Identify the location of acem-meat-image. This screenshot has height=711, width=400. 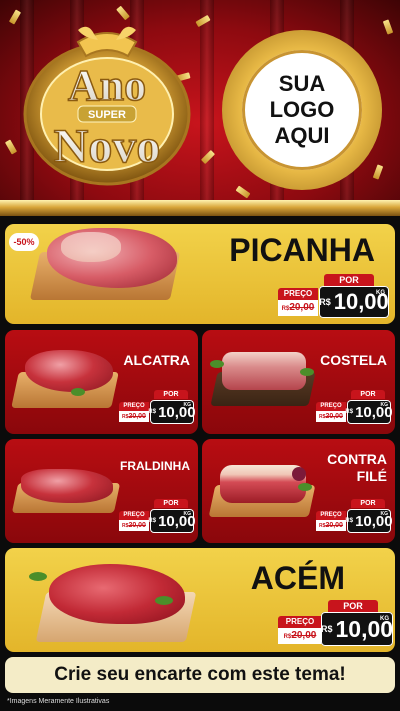
(117, 594).